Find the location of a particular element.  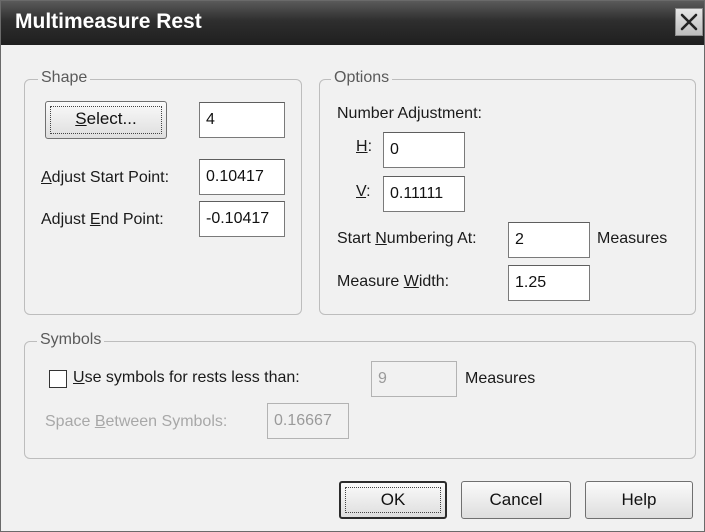

symbols-legend: Symbols is located at coordinates (71, 340).